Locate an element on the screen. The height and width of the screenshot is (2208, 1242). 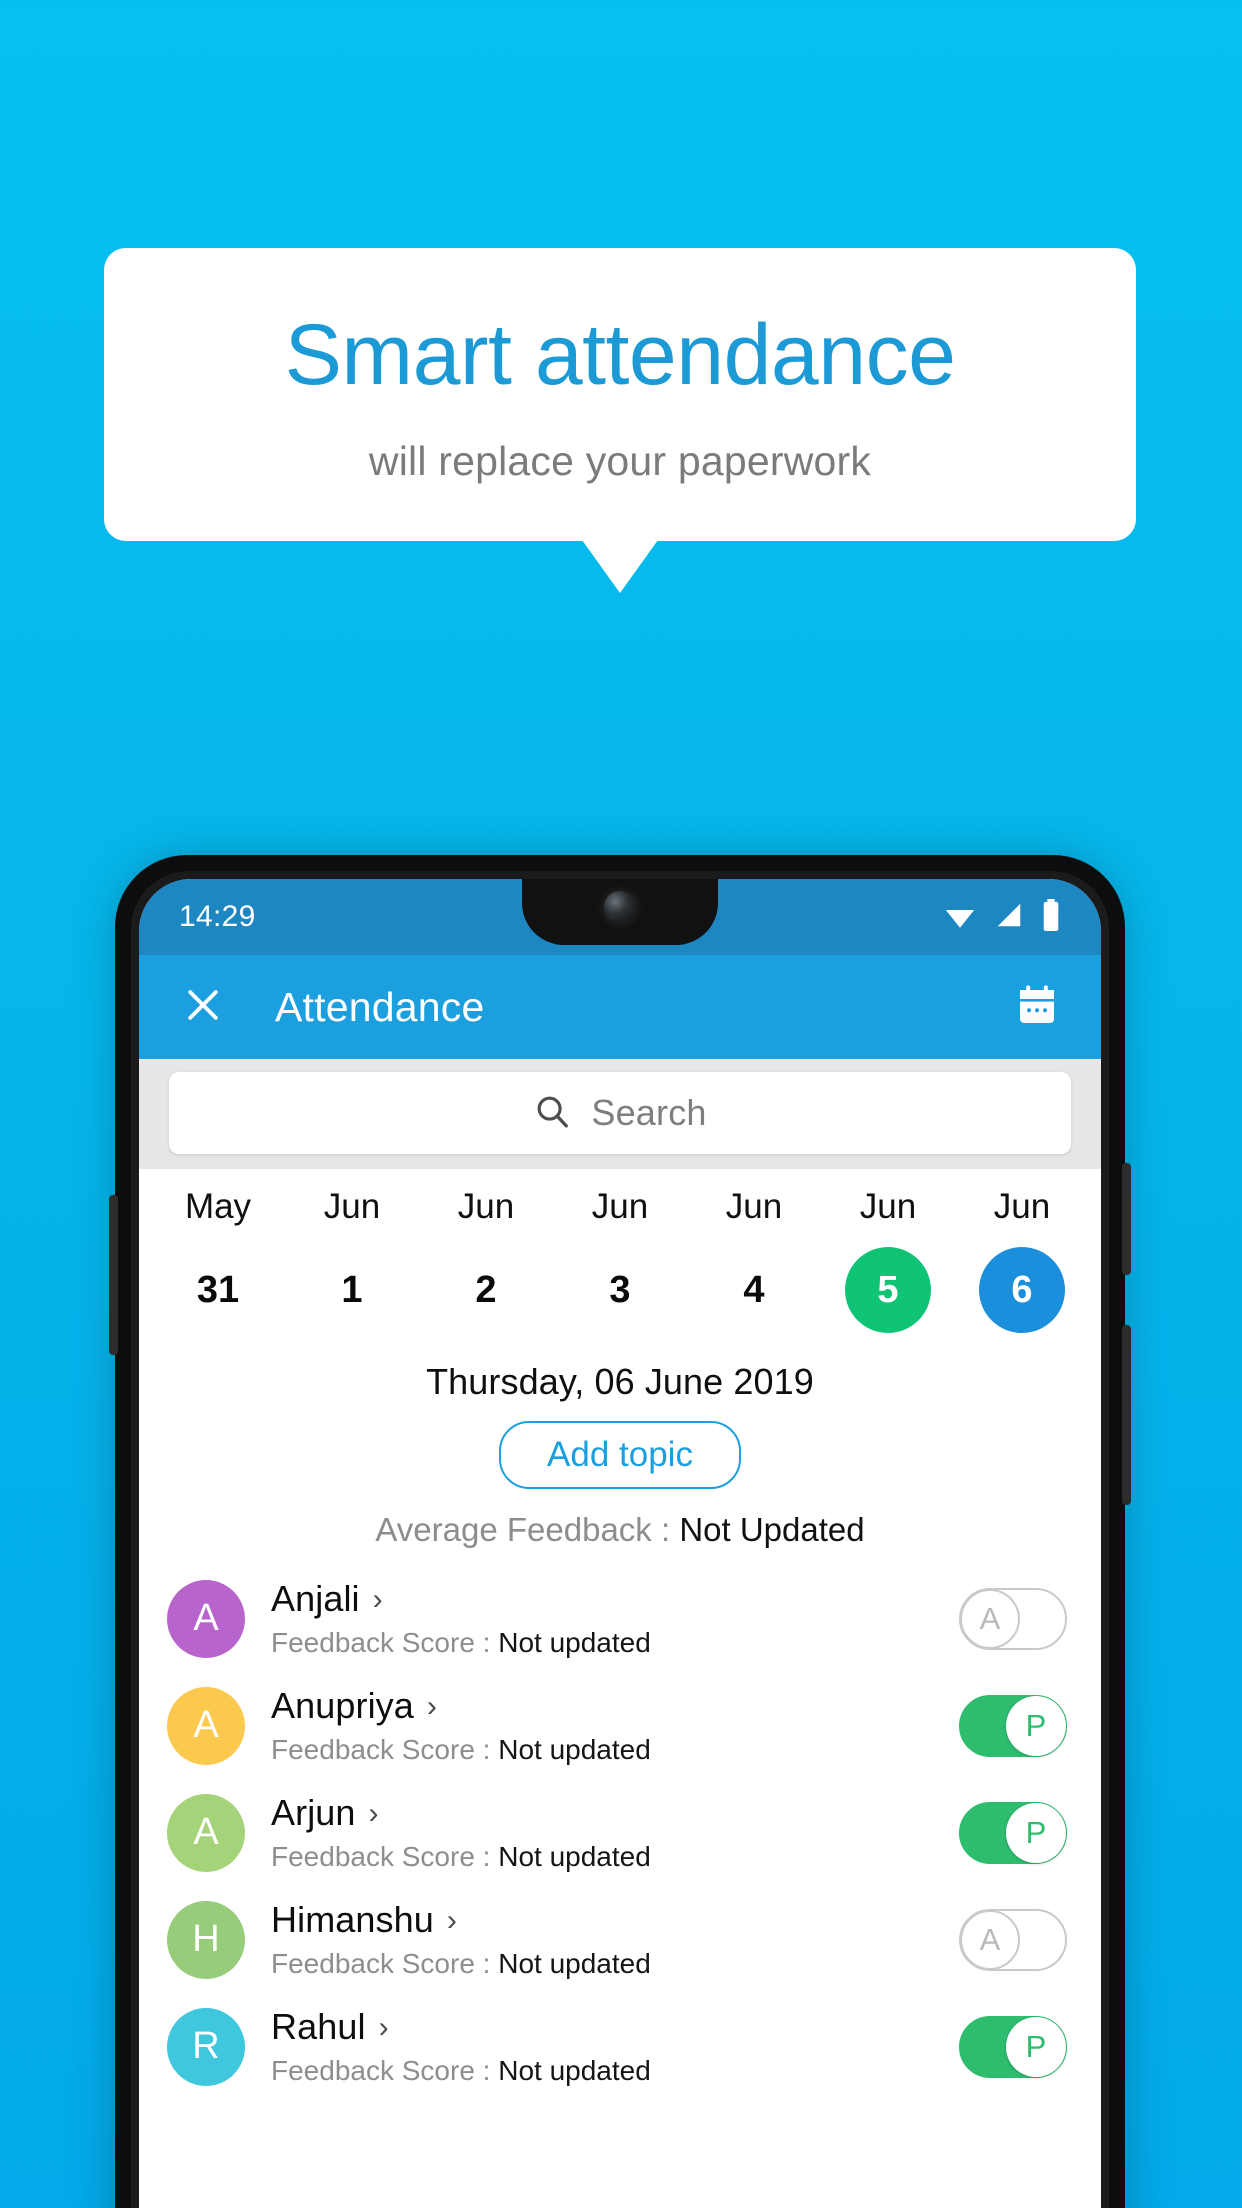
promo-title: Smart attendance is located at coordinates (620, 355).